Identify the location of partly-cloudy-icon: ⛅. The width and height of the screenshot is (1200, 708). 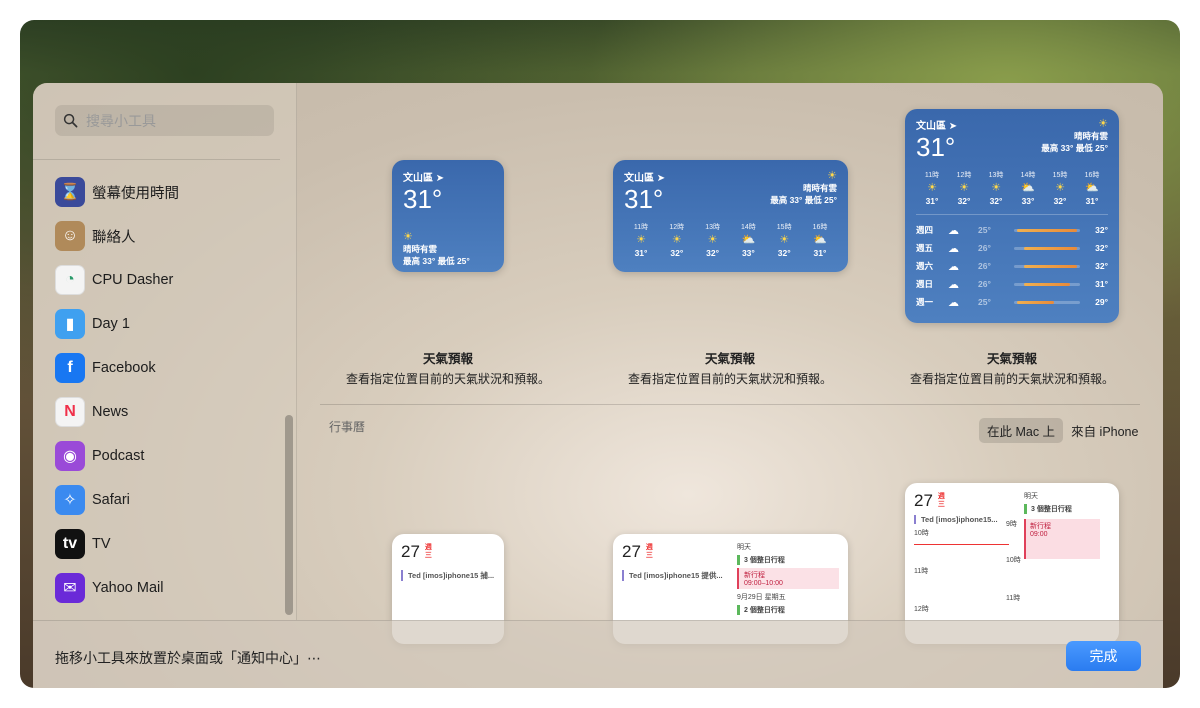
(748, 240).